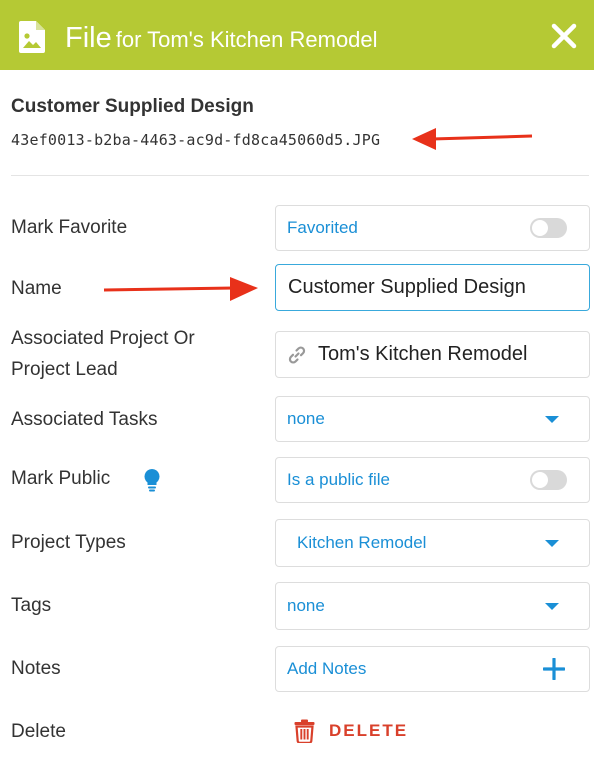  Describe the element at coordinates (152, 480) in the screenshot. I see `lightbulb-icon` at that location.